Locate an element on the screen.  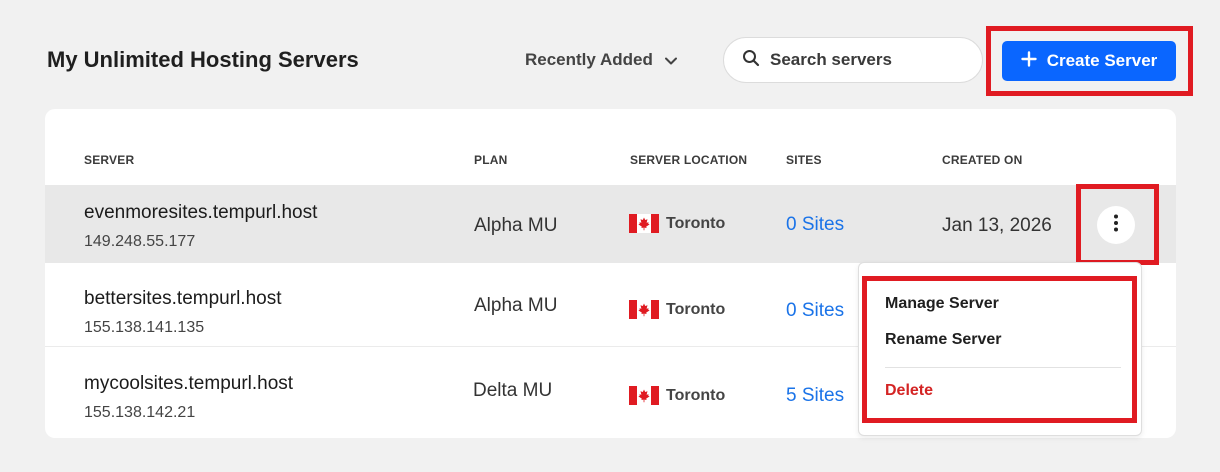
row-actions-button is located at coordinates (1116, 225).